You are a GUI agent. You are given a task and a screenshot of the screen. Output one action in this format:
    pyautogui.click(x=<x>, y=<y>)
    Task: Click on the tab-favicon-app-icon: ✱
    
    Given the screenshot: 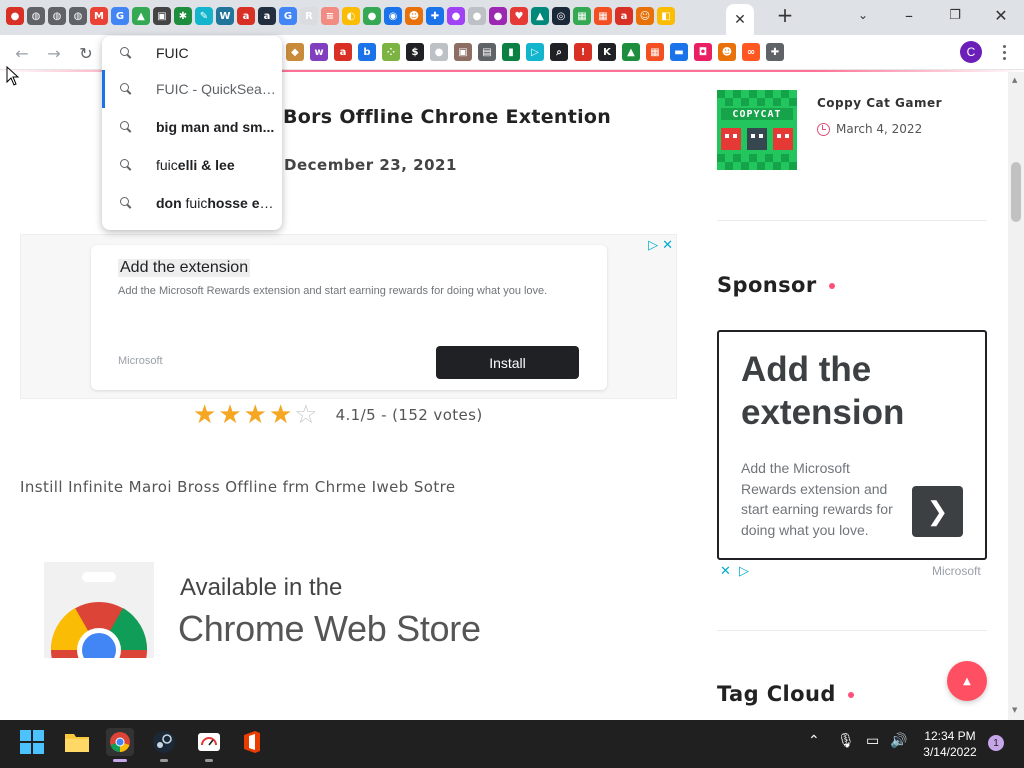 What is the action you would take?
    pyautogui.click(x=183, y=16)
    